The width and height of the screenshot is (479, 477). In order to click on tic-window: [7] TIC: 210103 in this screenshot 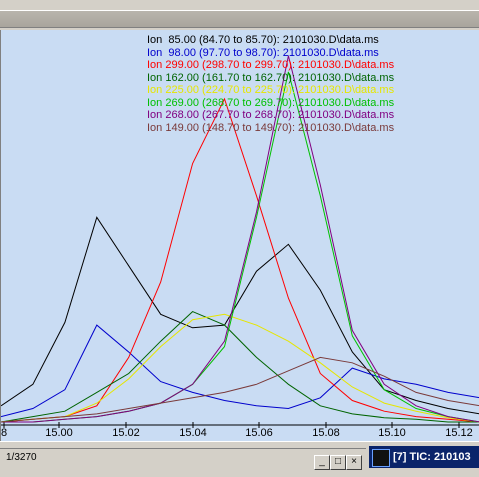, I will do `click(424, 458)`.